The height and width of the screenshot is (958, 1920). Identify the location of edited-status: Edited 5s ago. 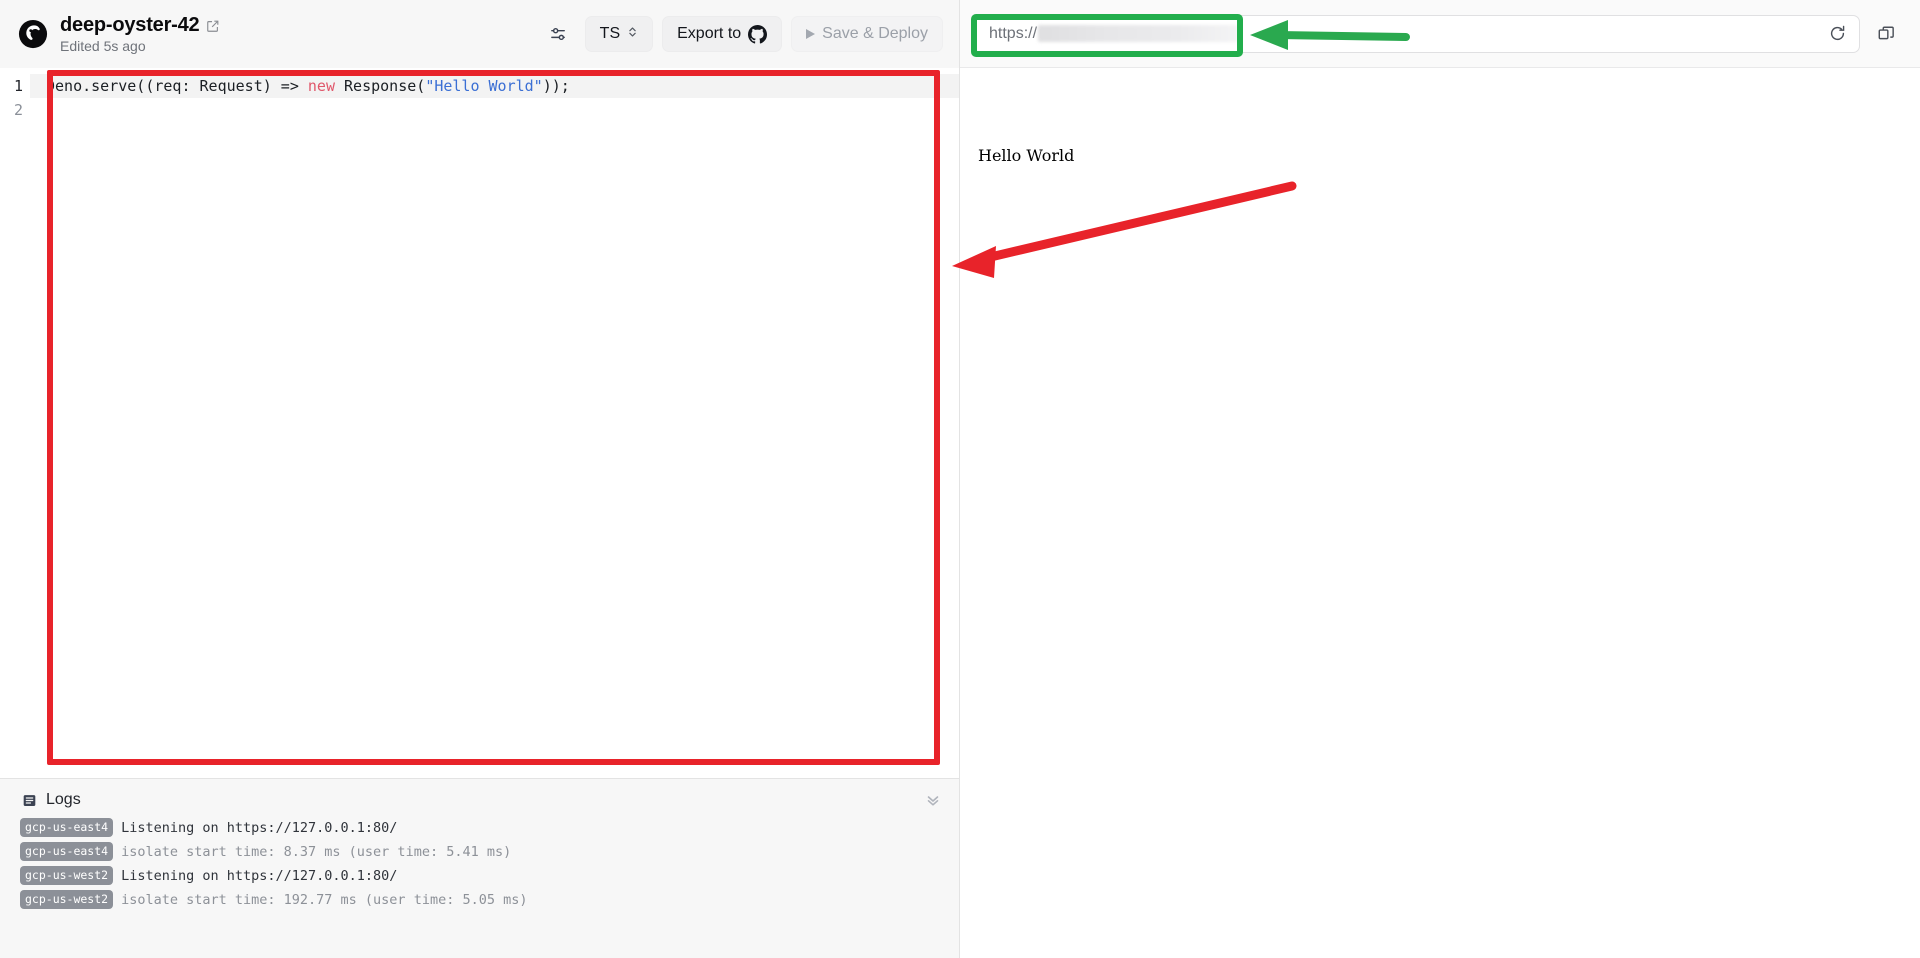
(103, 46).